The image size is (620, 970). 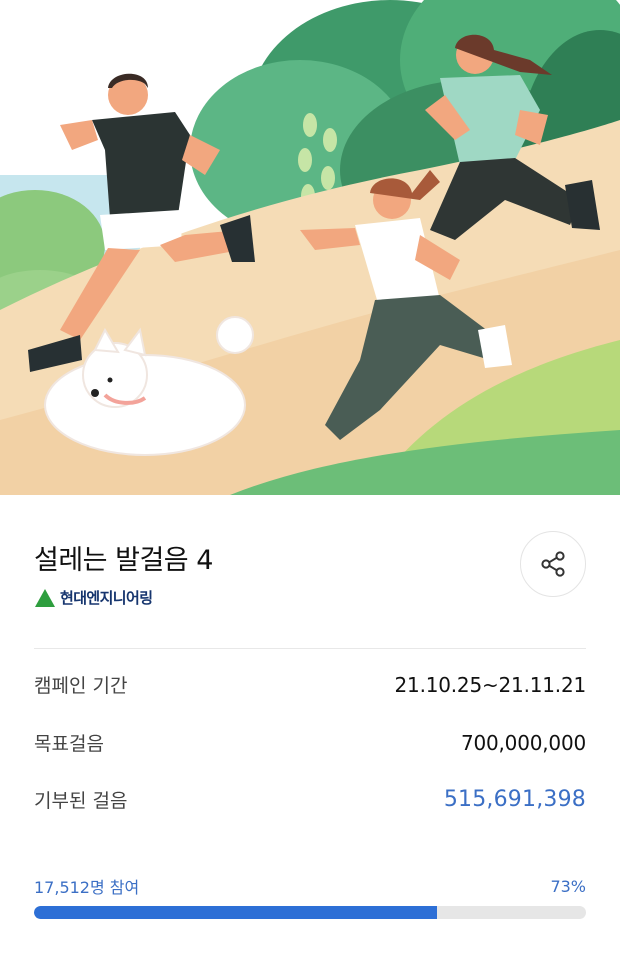 I want to click on green-triangle-logo-icon, so click(x=45, y=597).